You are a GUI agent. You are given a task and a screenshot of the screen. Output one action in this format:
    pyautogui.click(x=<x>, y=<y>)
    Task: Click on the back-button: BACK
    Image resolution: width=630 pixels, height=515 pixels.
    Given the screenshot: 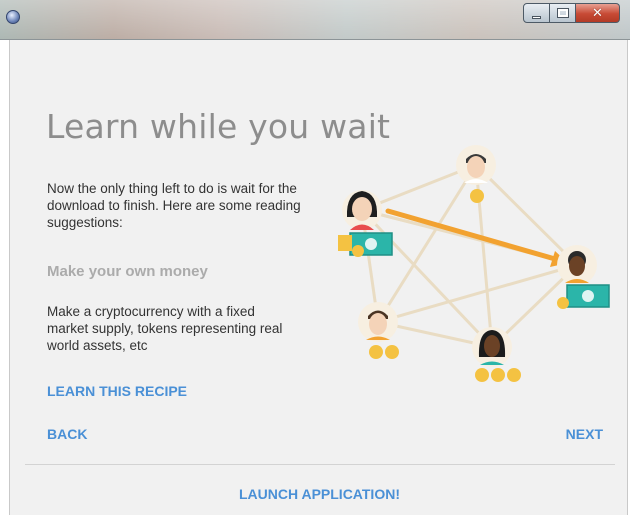 What is the action you would take?
    pyautogui.click(x=67, y=434)
    